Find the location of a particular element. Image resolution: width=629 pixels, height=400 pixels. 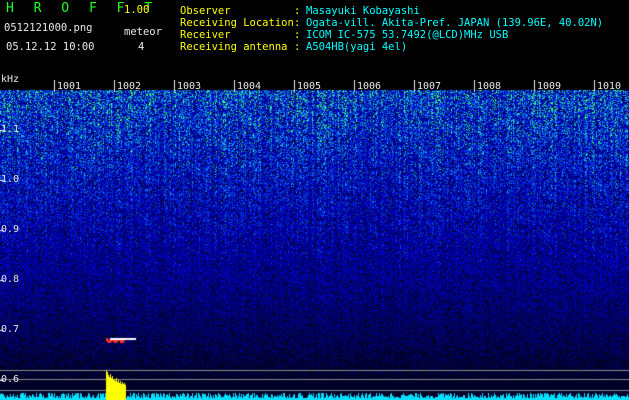

x-tick-label: 1006 is located at coordinates (369, 86).